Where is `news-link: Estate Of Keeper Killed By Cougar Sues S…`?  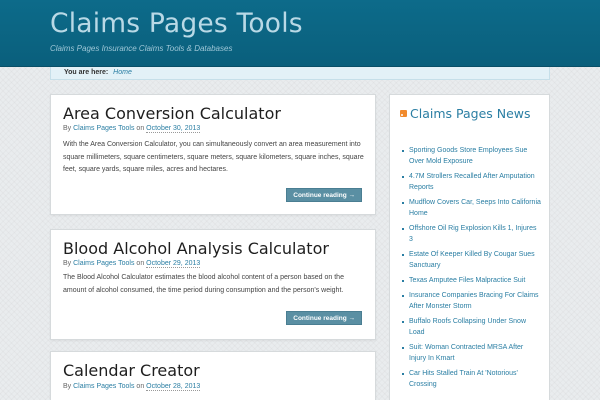 news-link: Estate Of Keeper Killed By Cougar Sues S… is located at coordinates (472, 260).